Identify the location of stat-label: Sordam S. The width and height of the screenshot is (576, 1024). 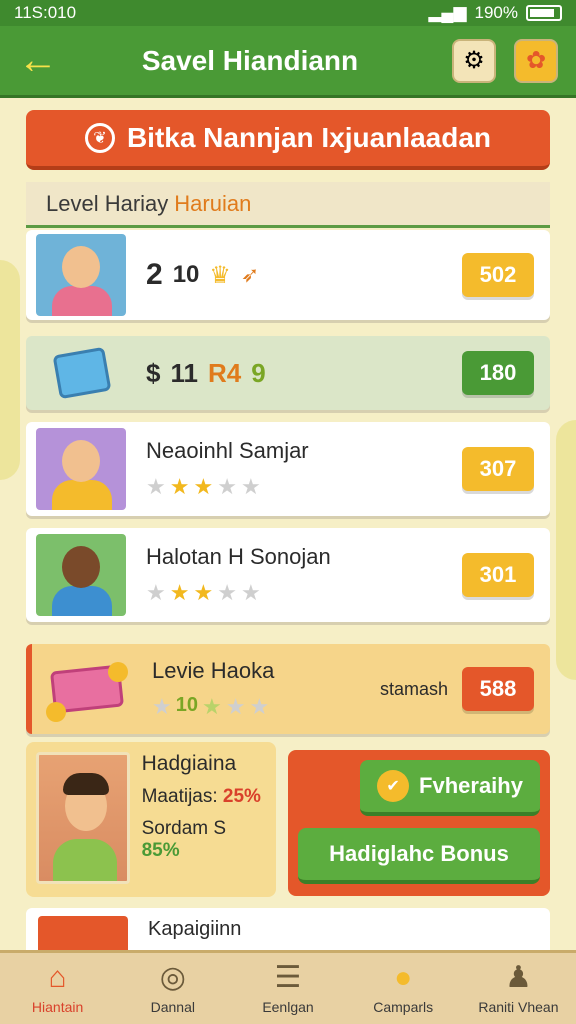
(184, 828).